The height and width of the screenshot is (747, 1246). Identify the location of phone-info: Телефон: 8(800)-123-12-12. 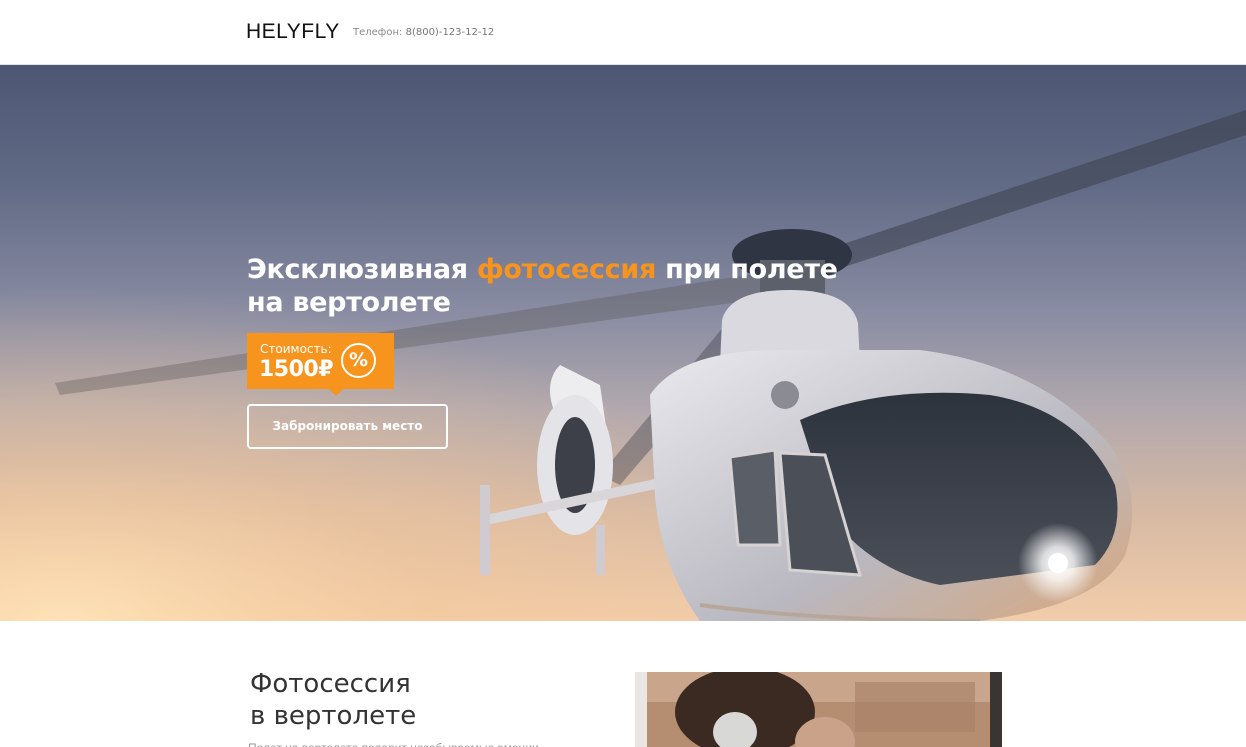
(423, 32).